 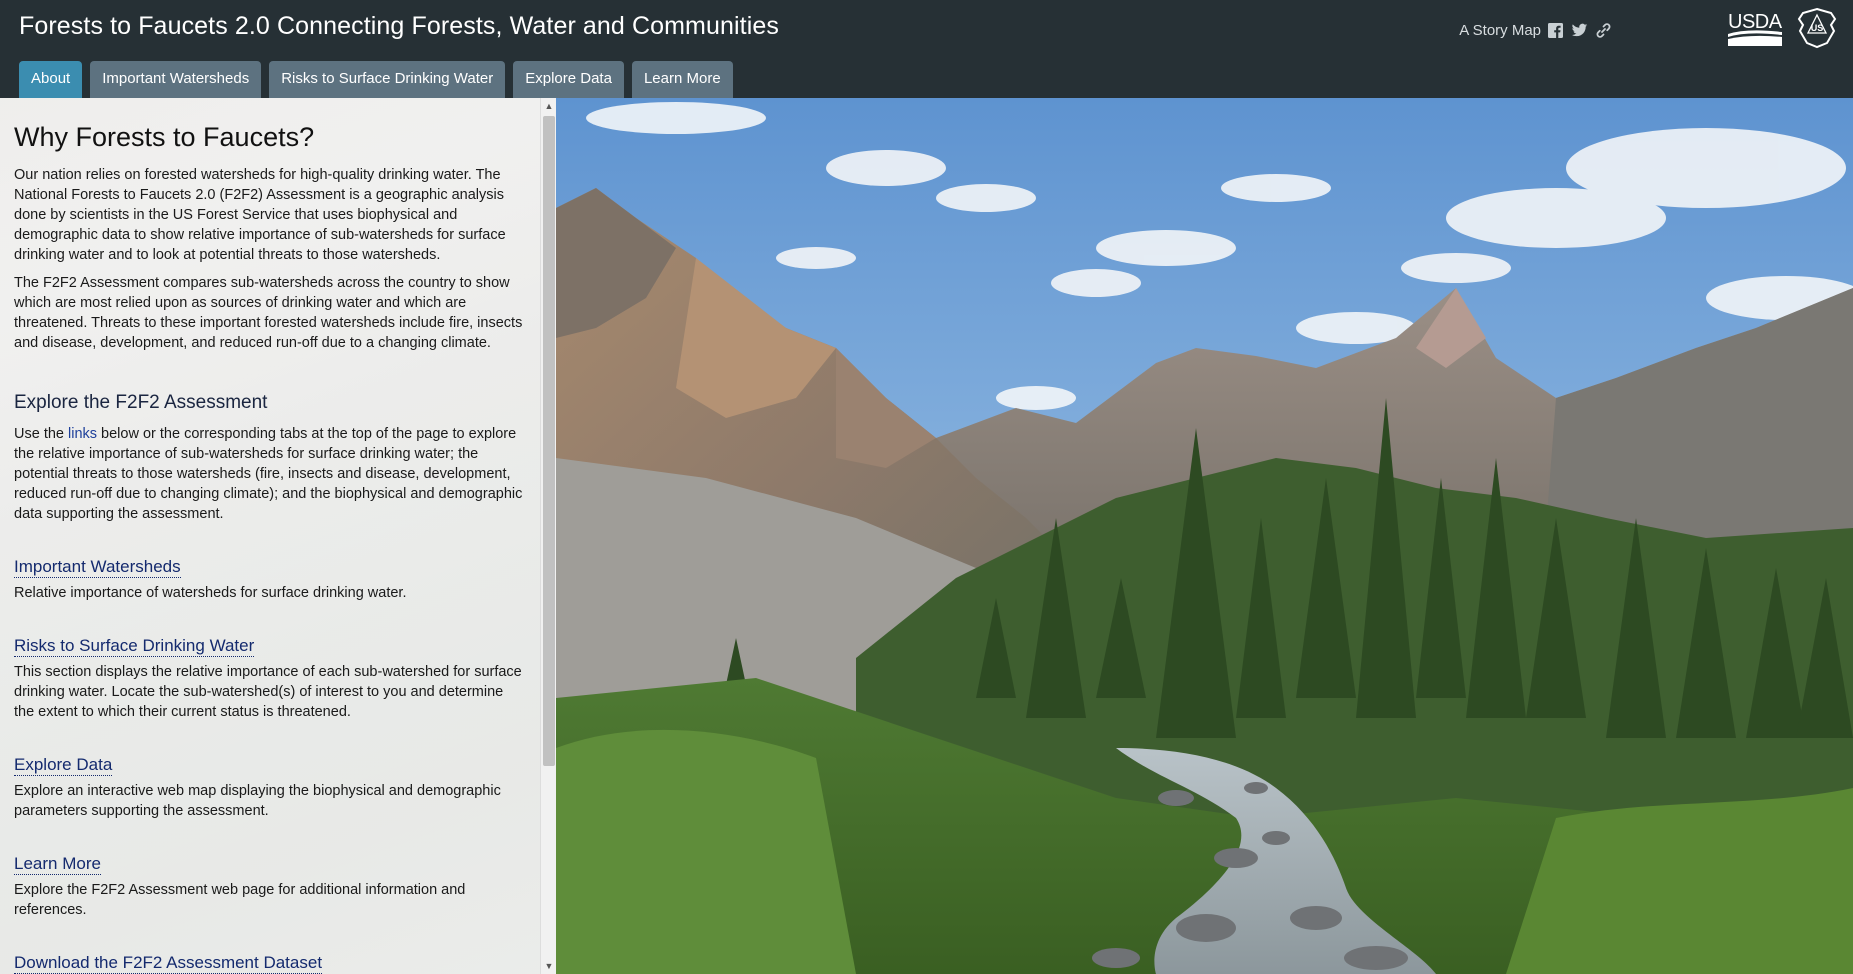 What do you see at coordinates (1500, 30) in the screenshot?
I see `story-map-label: A Story Map` at bounding box center [1500, 30].